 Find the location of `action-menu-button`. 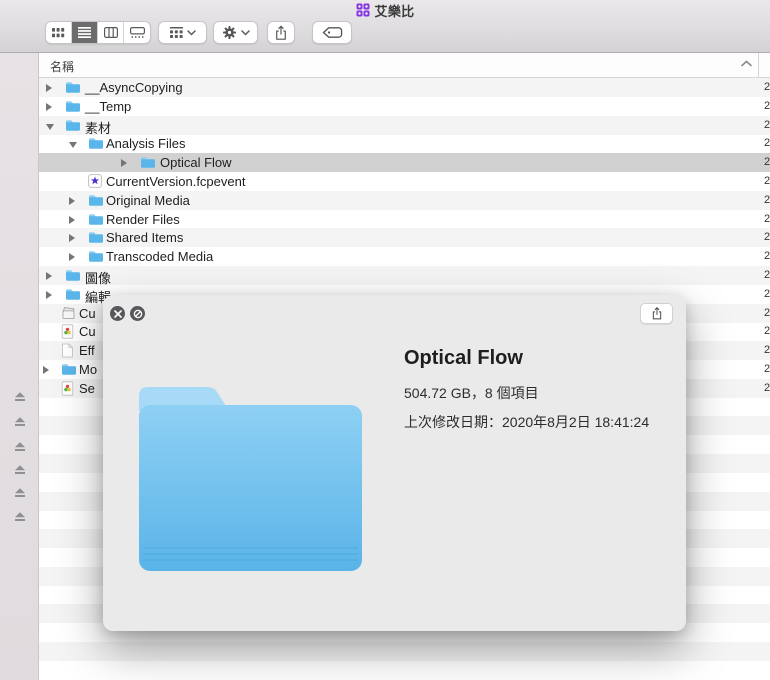

action-menu-button is located at coordinates (235, 32).